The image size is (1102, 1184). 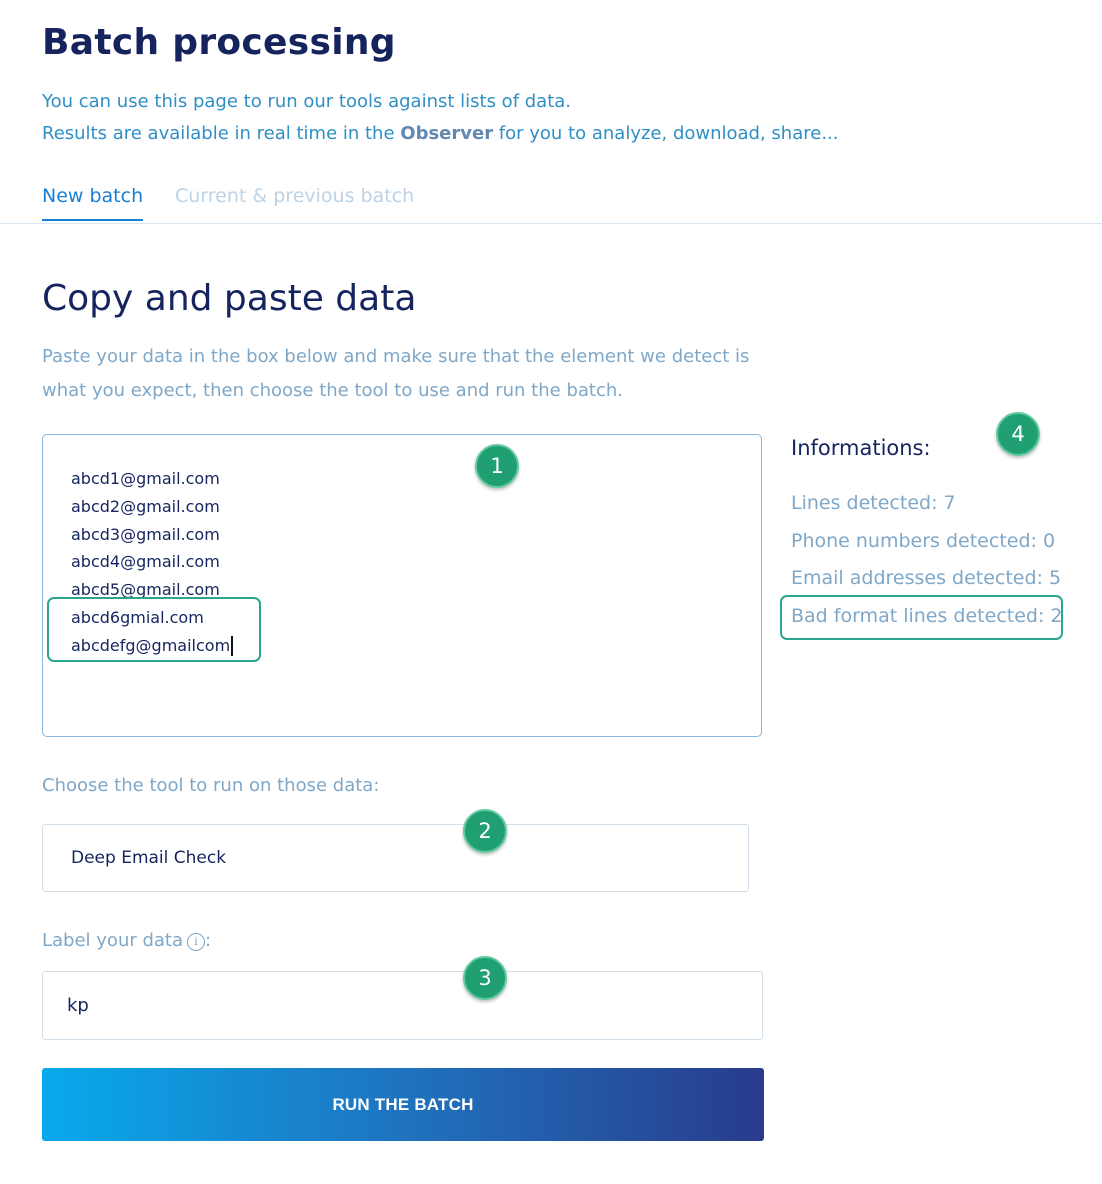 What do you see at coordinates (208, 940) in the screenshot?
I see `colon: :` at bounding box center [208, 940].